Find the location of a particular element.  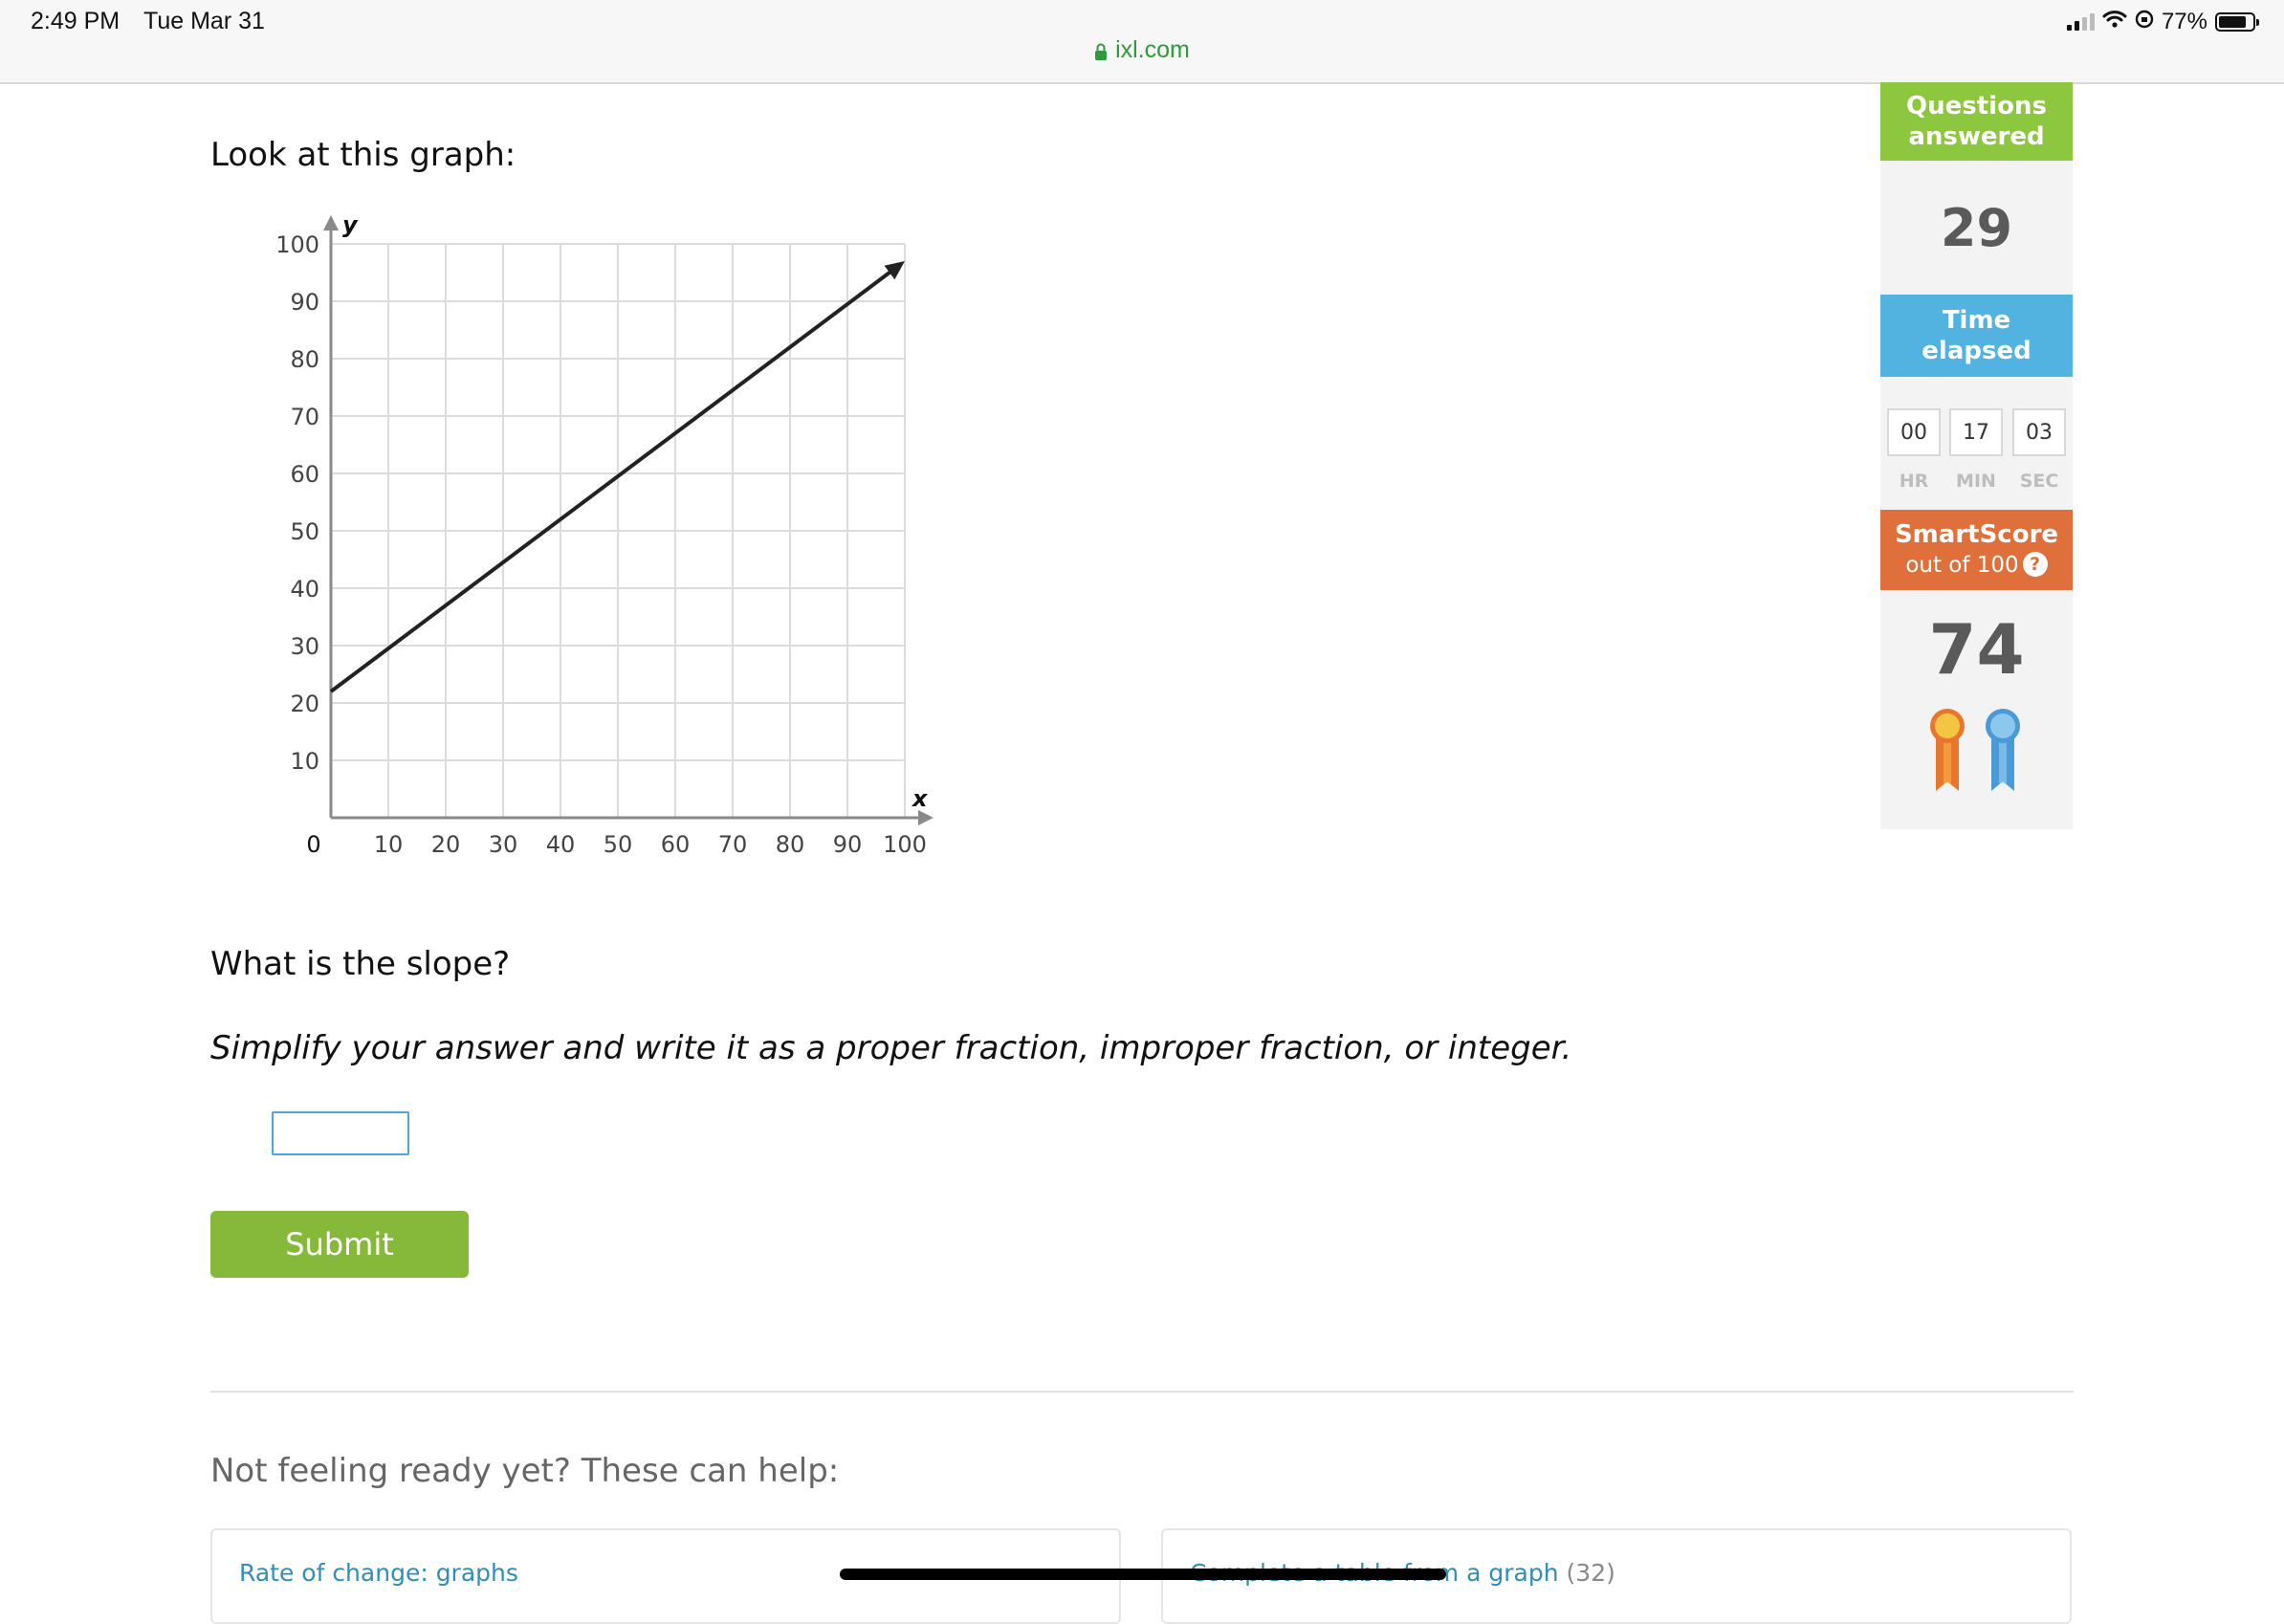

y-tick-label: 30 is located at coordinates (304, 647).